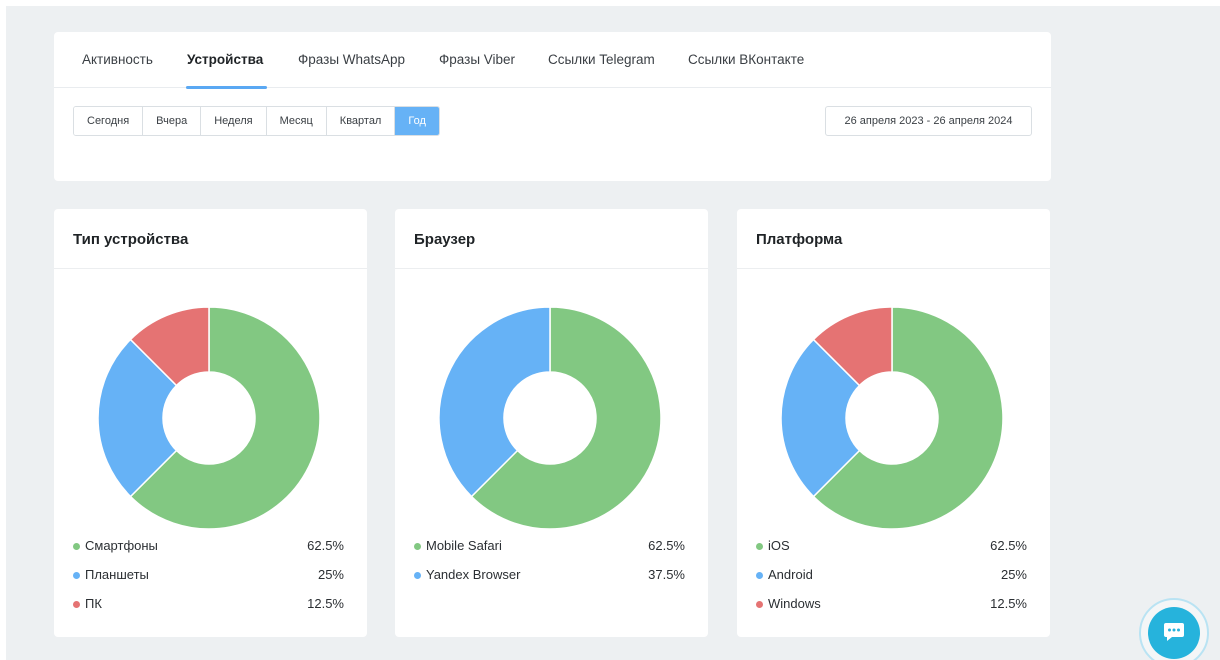 This screenshot has height=660, width=1220. Describe the element at coordinates (891, 552) in the screenshot. I see `legend-item: iOS 62.5%` at that location.